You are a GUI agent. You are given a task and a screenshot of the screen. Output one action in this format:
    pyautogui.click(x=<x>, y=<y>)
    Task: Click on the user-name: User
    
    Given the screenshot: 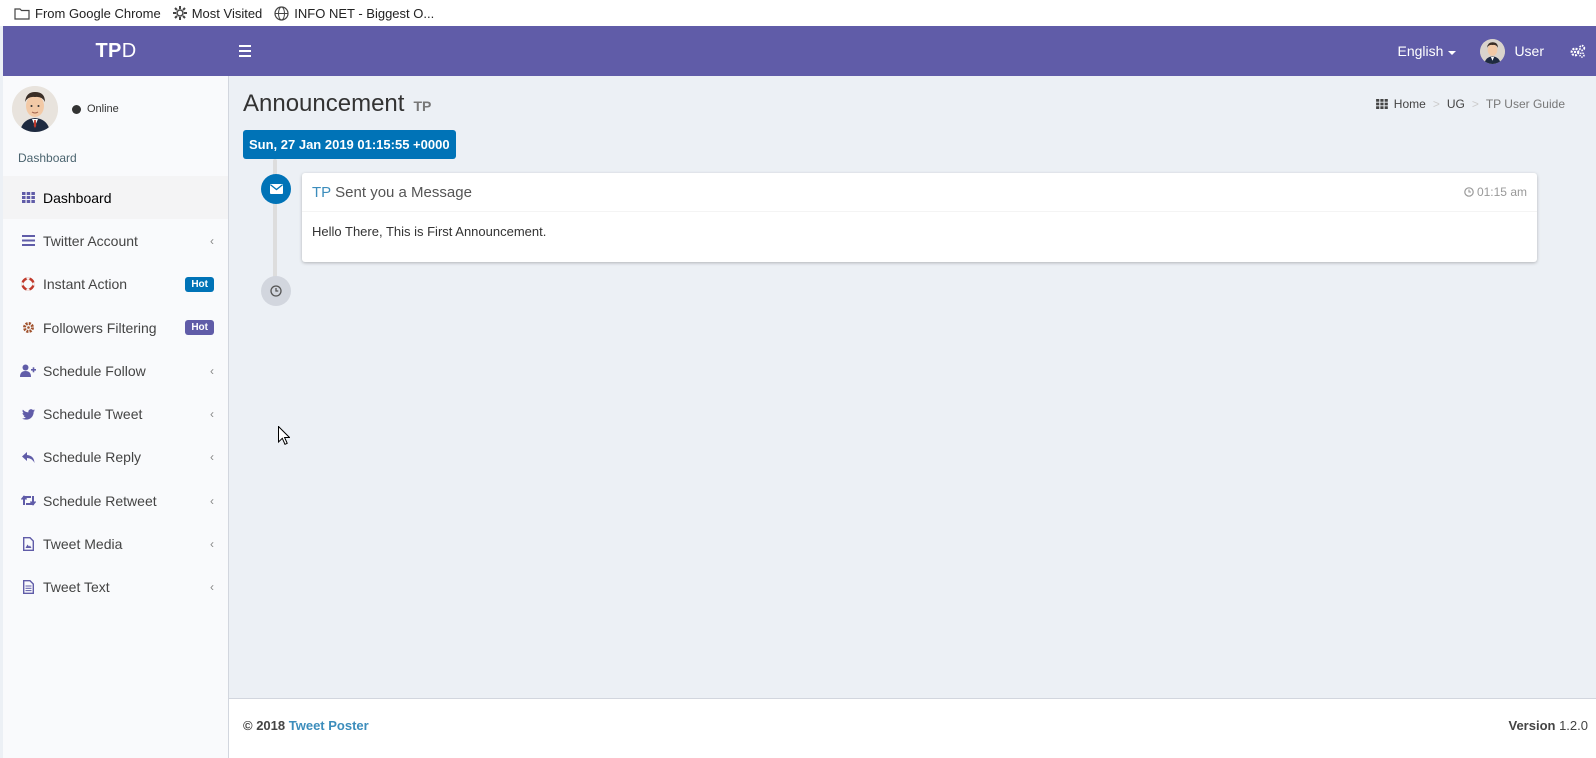 What is the action you would take?
    pyautogui.click(x=1529, y=51)
    